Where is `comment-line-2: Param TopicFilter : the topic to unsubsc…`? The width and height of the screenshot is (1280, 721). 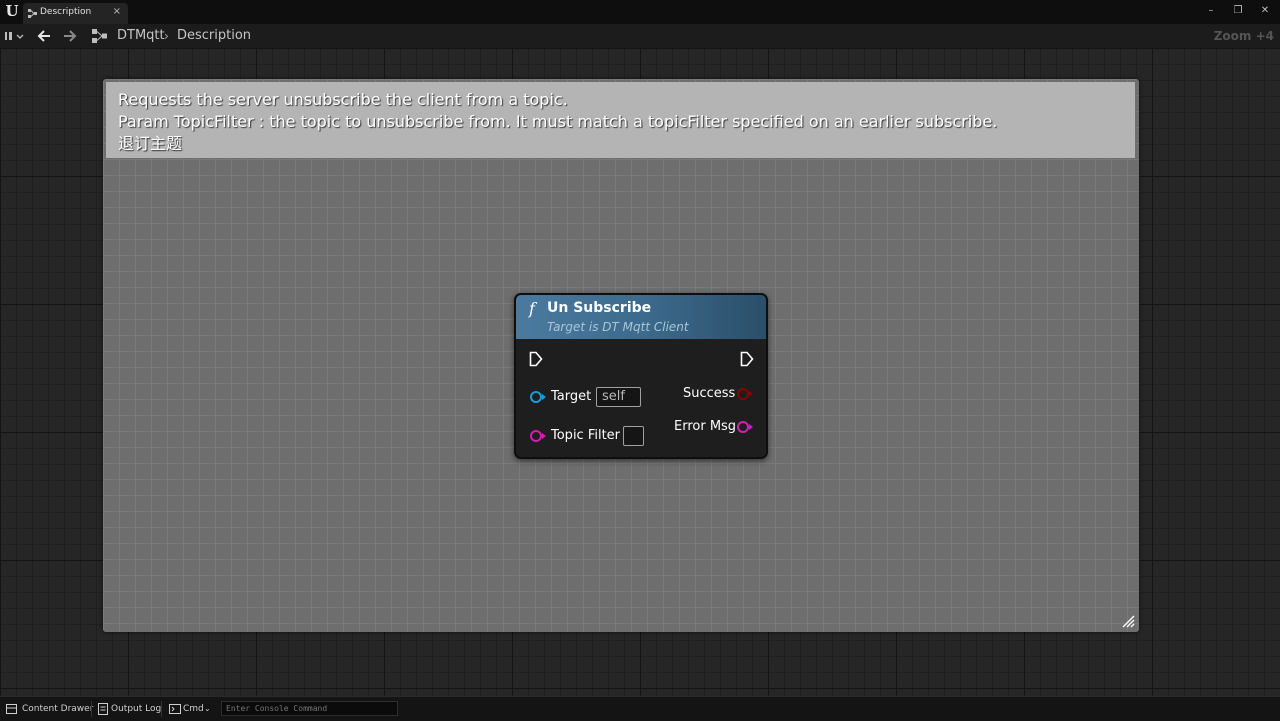 comment-line-2: Param TopicFilter : the topic to unsubsc… is located at coordinates (558, 121).